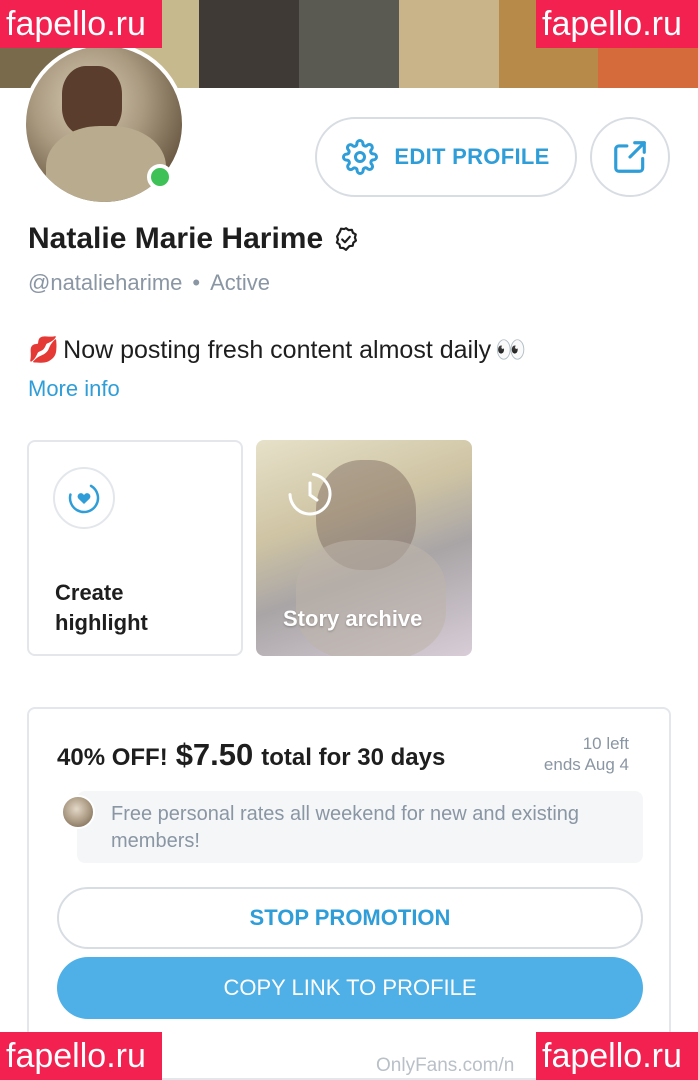 The height and width of the screenshot is (1080, 698). I want to click on promotion-term: total for 30 days, so click(353, 757).